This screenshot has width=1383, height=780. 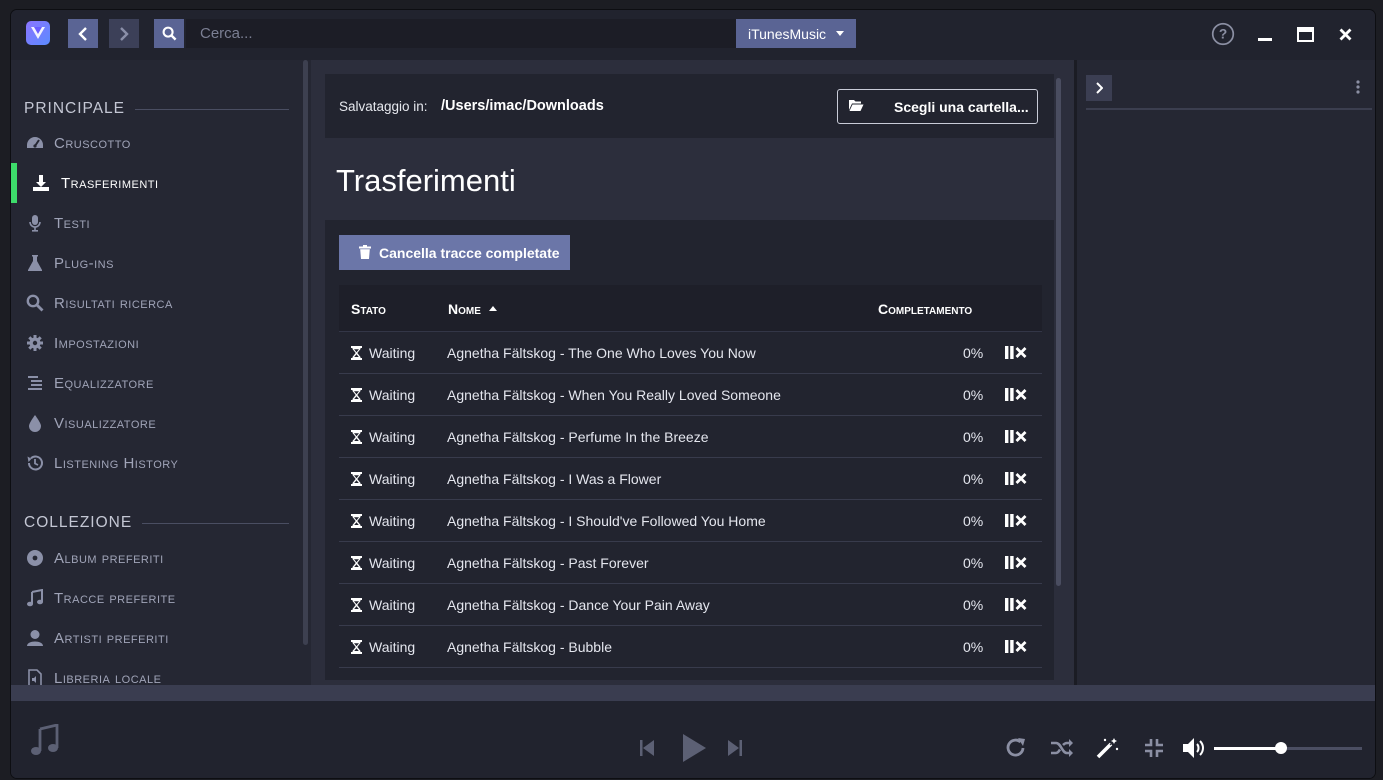 What do you see at coordinates (1058, 332) in the screenshot?
I see `main-scrollbar` at bounding box center [1058, 332].